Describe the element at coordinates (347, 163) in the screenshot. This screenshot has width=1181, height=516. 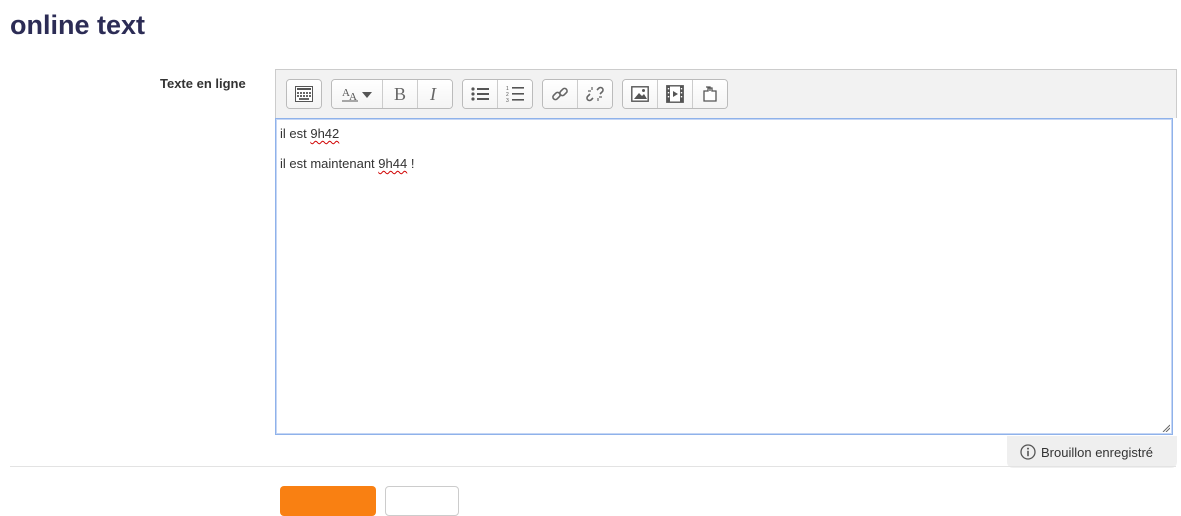
I see `editor-line-2: il est maintenant 9h44 !` at that location.